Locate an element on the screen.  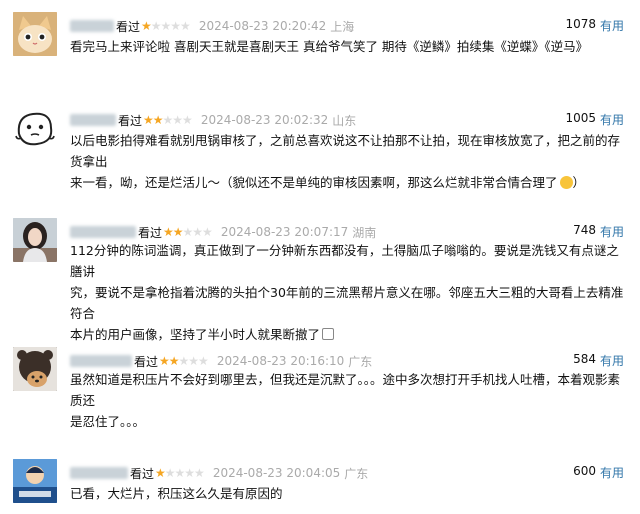
cat-icon is located at coordinates (35, 34).